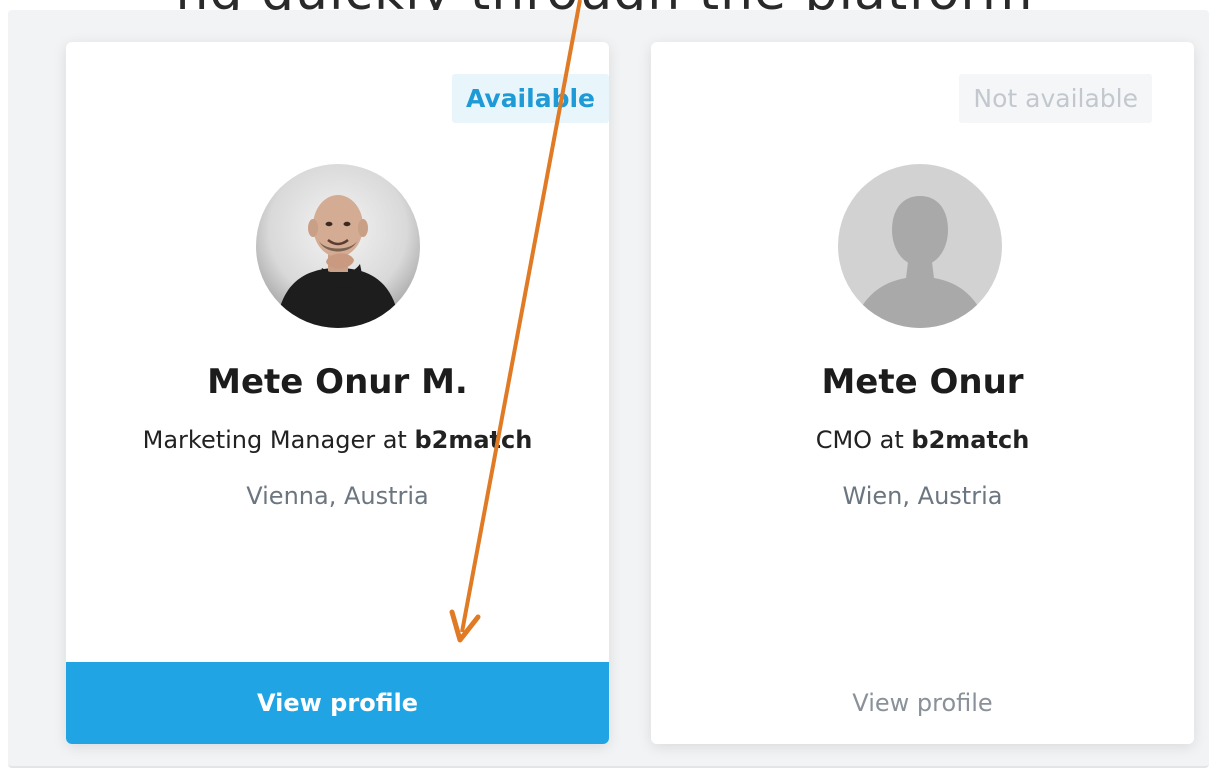 This screenshot has width=1209, height=778. What do you see at coordinates (337, 382) in the screenshot?
I see `participant-name: Mete Onur M.` at bounding box center [337, 382].